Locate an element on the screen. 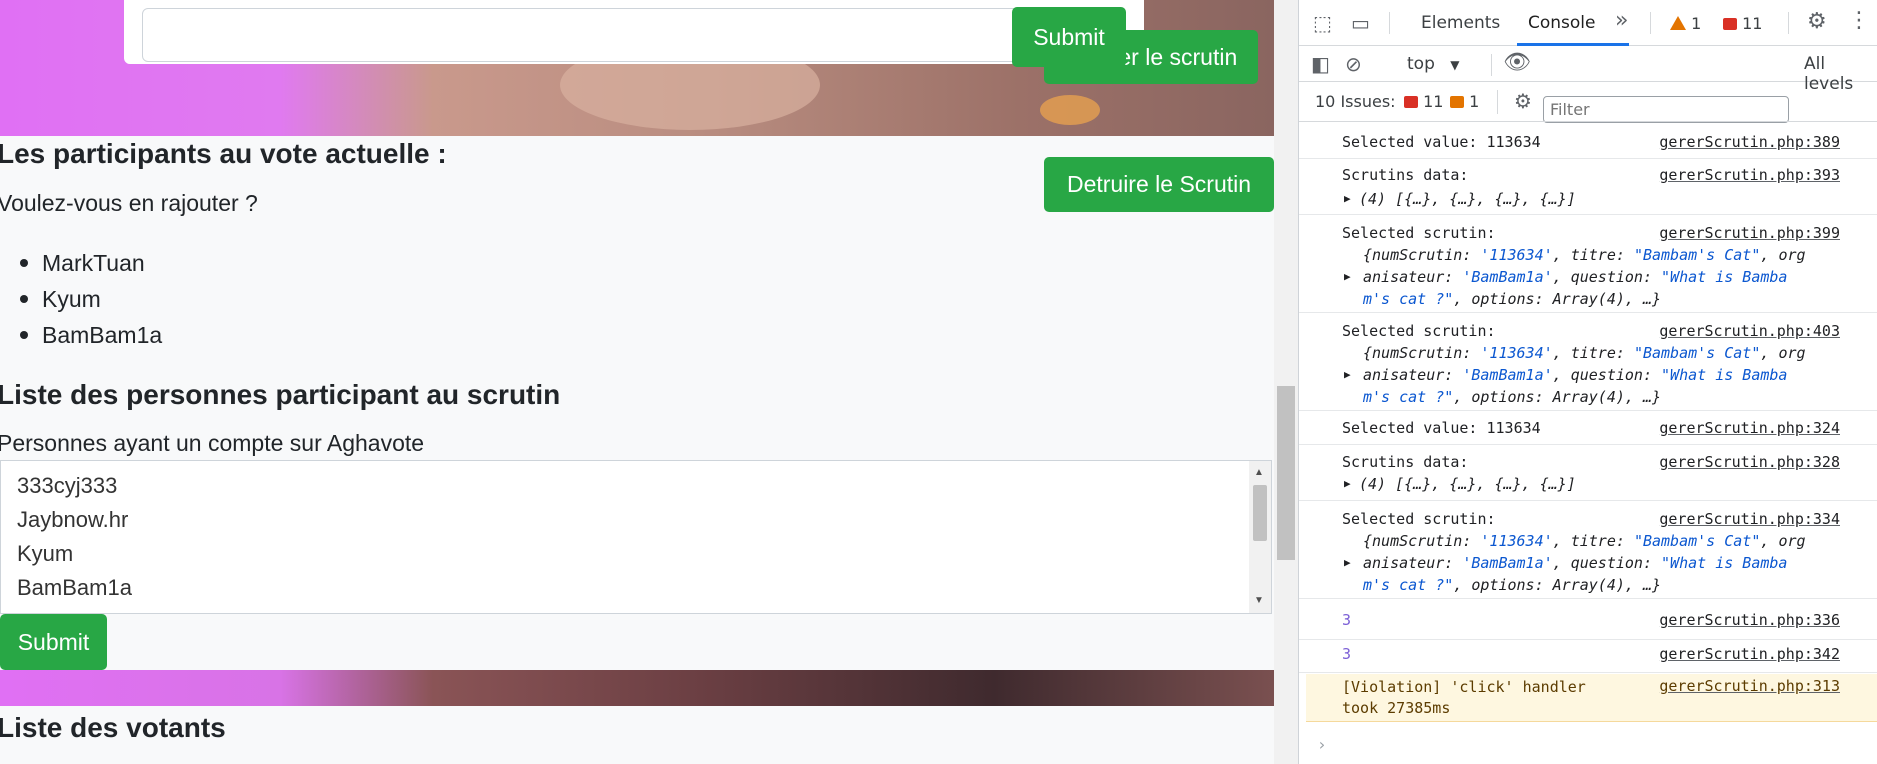 The image size is (1877, 764). dropdown-arrow-icon: ▼ is located at coordinates (1455, 65).